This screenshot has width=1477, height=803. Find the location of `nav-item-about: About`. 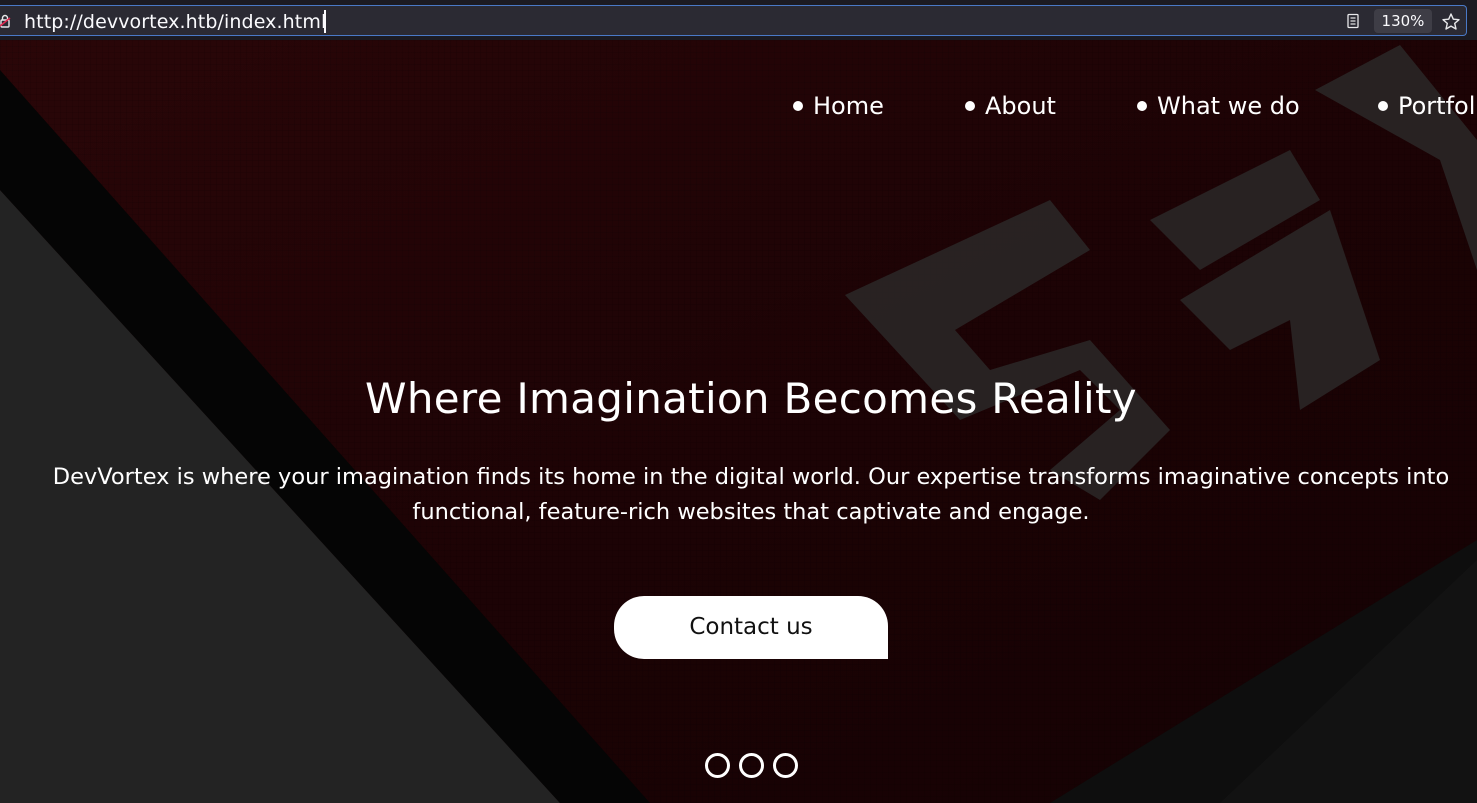

nav-item-about: About is located at coordinates (1010, 106).